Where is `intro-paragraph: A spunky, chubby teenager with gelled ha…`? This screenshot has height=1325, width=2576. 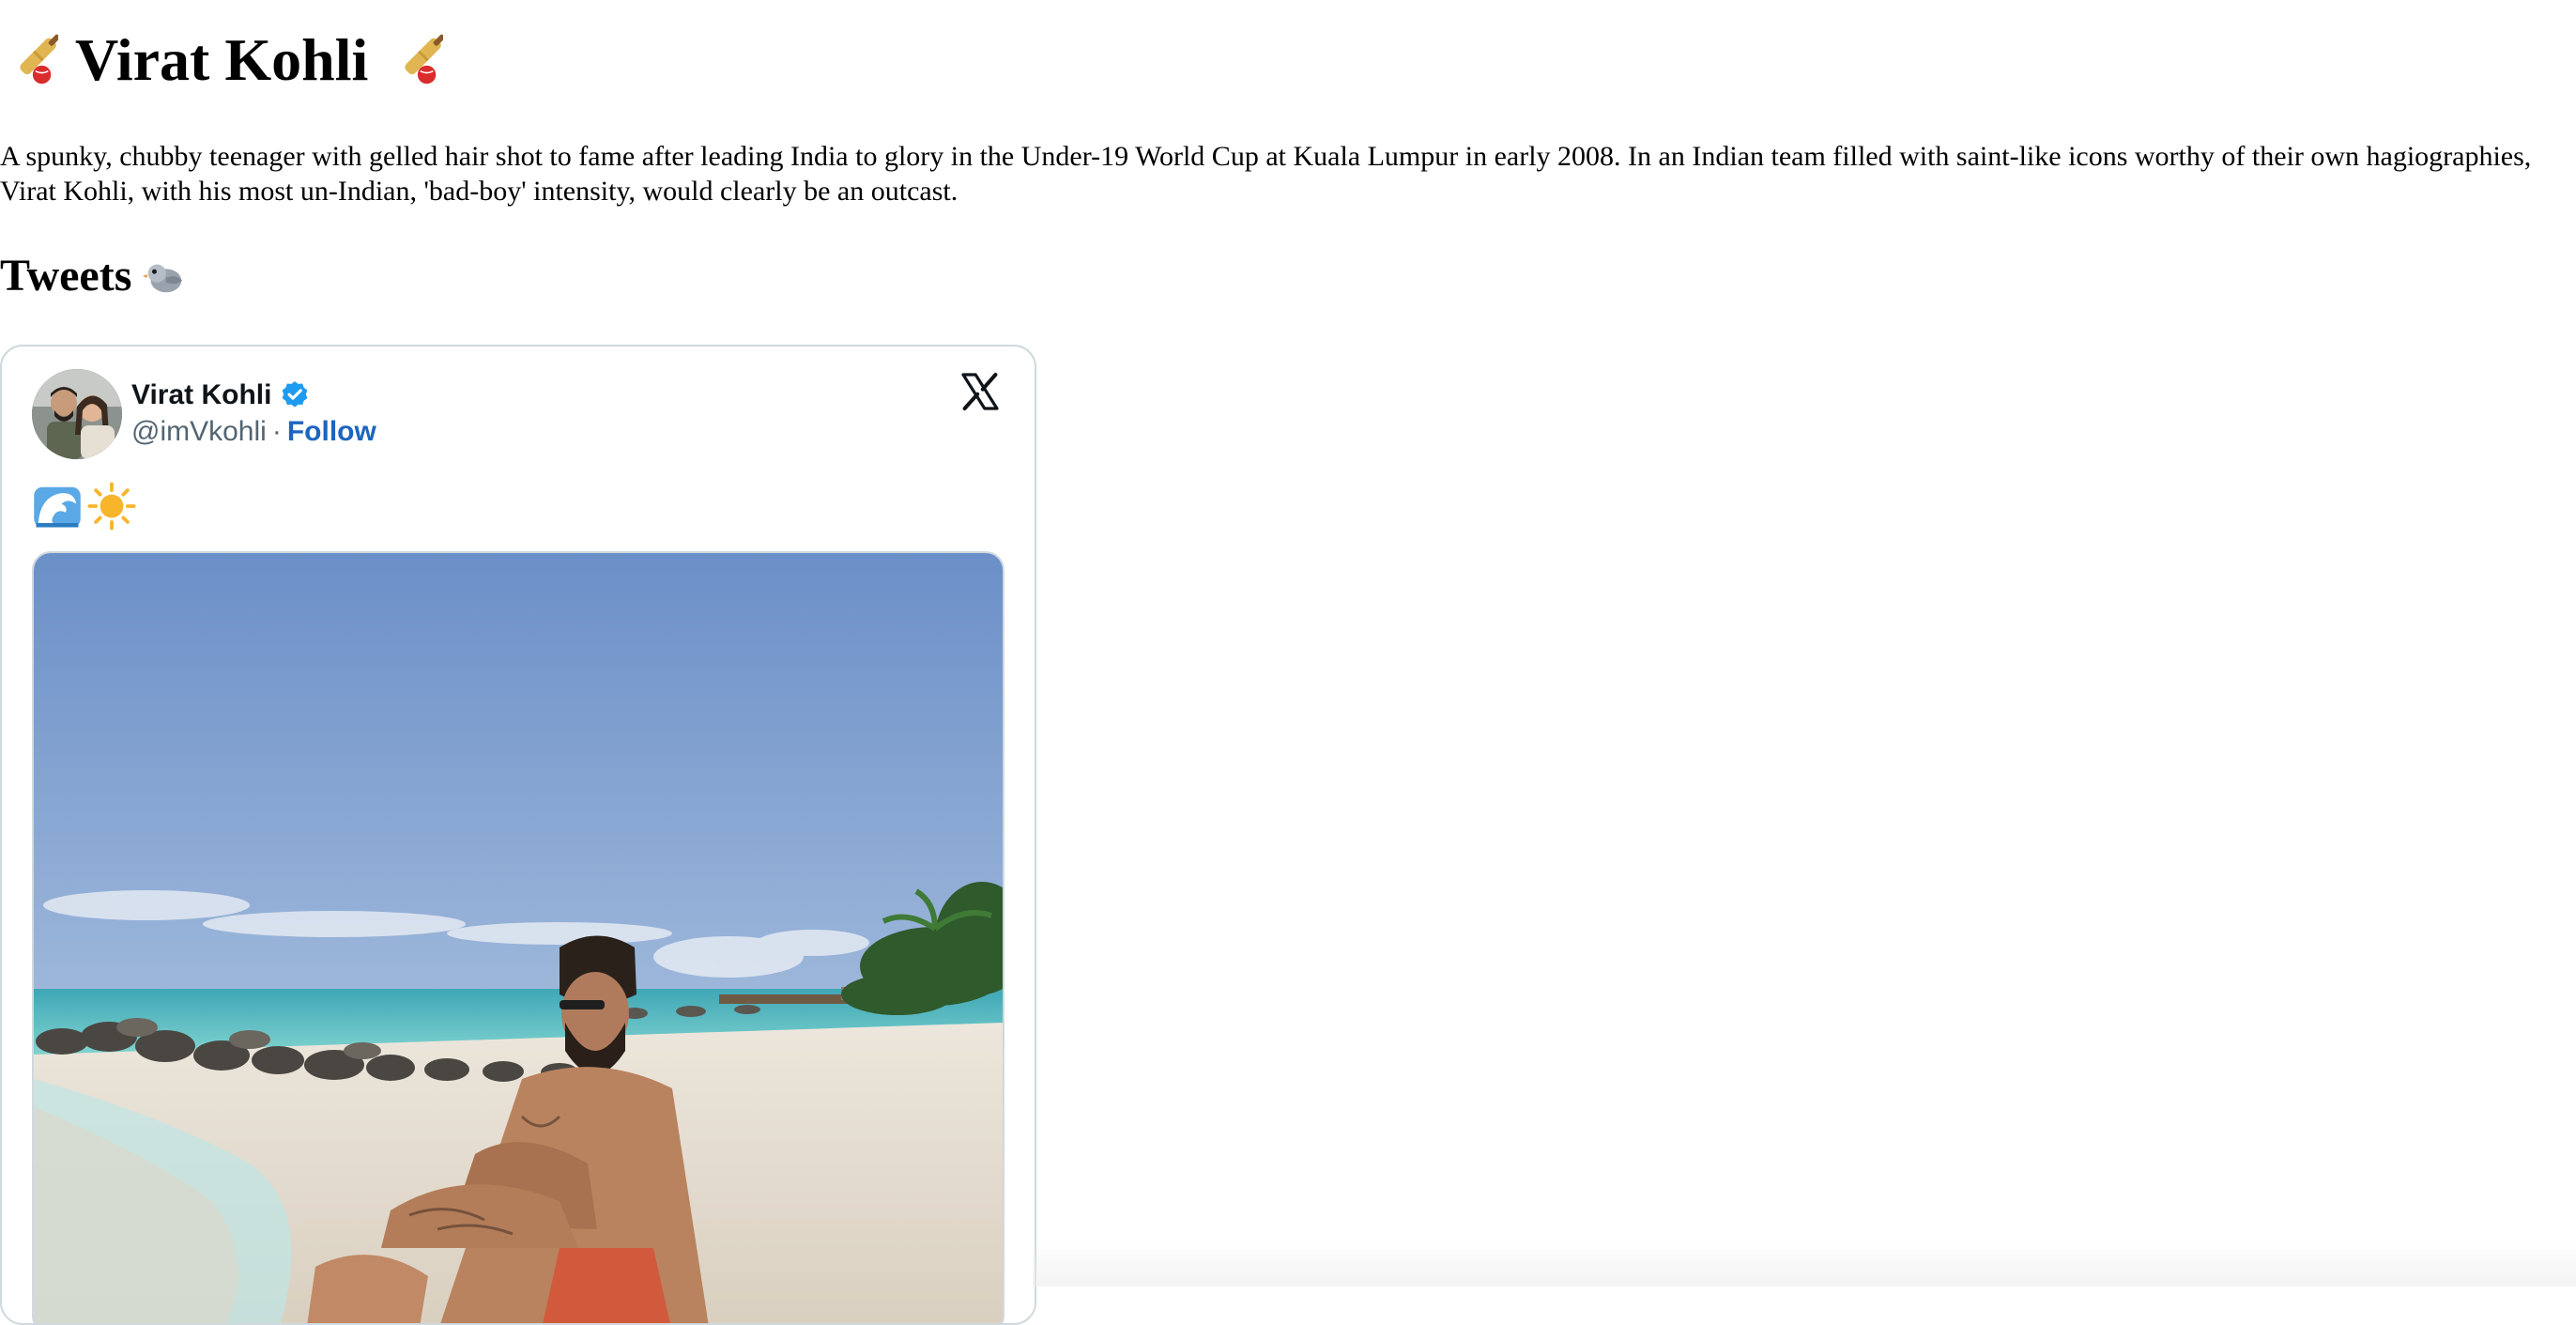 intro-paragraph: A spunky, chubby teenager with gelled ha… is located at coordinates (1266, 174).